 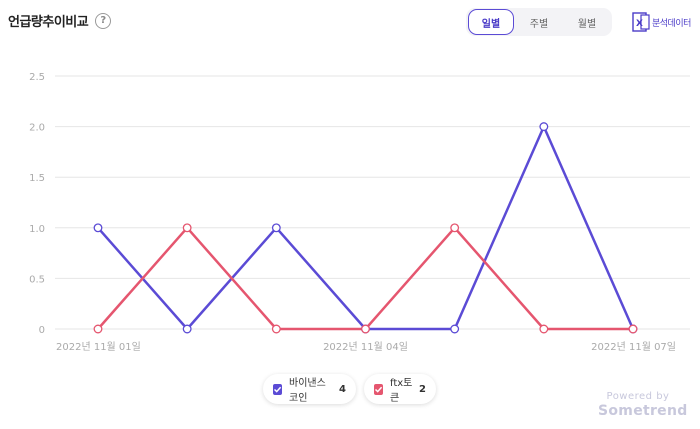 I want to click on powered-by-watermark: Powered by Sometrend, so click(x=643, y=405).